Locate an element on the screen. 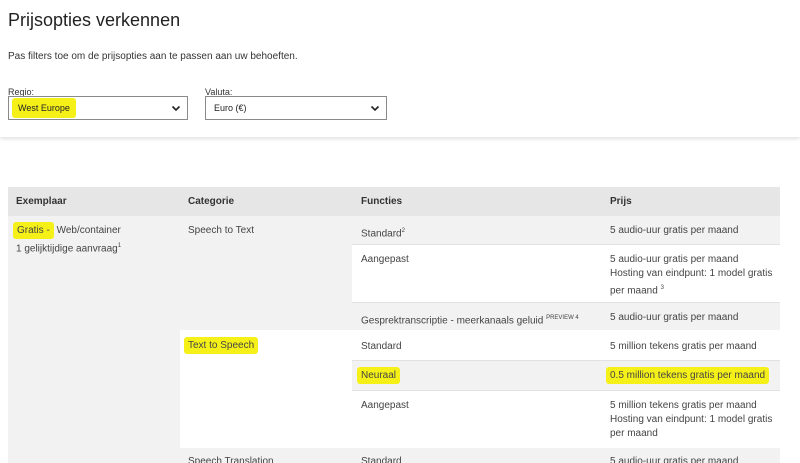 The image size is (800, 463). instance-tier-rest: Web/container is located at coordinates (88, 230).